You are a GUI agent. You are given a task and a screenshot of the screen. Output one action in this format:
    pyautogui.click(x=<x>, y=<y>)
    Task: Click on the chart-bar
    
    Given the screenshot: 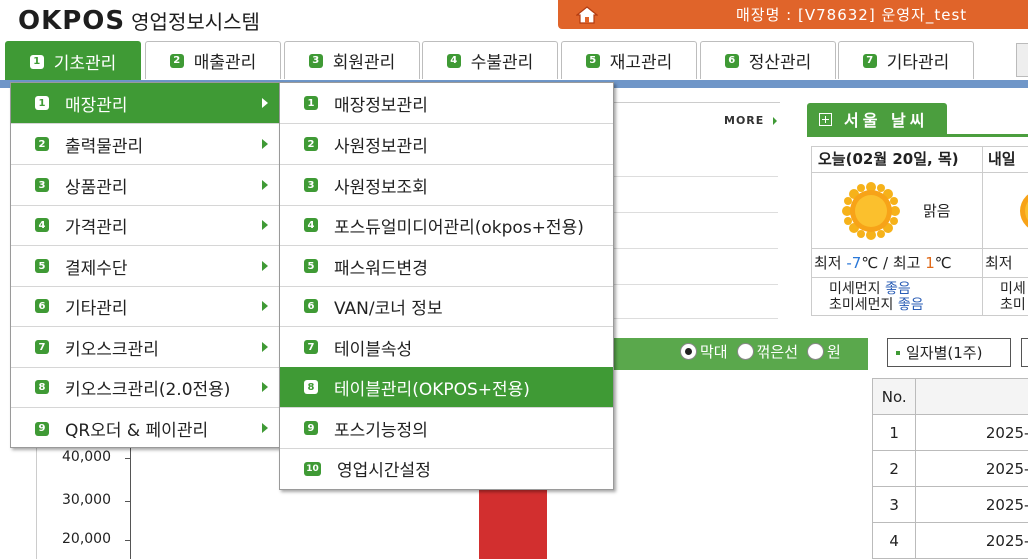 What is the action you would take?
    pyautogui.click(x=513, y=522)
    